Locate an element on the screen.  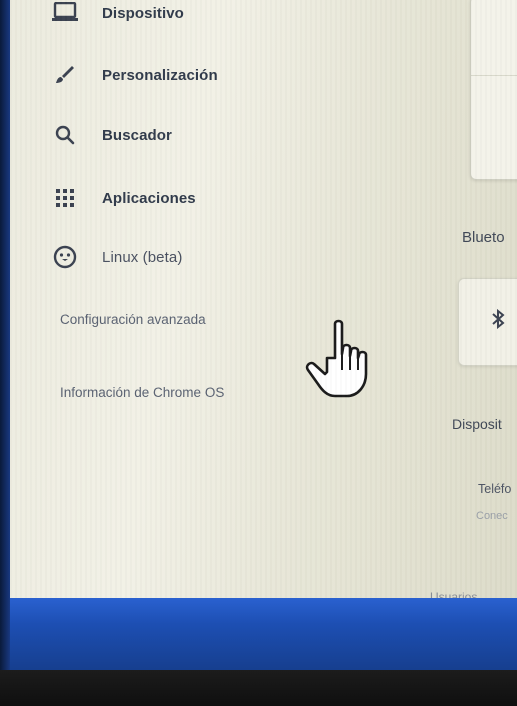
settings-main-panel: Añ Blueto Disposit Teléfo Conec Usuarios is located at coordinates (473, 300).